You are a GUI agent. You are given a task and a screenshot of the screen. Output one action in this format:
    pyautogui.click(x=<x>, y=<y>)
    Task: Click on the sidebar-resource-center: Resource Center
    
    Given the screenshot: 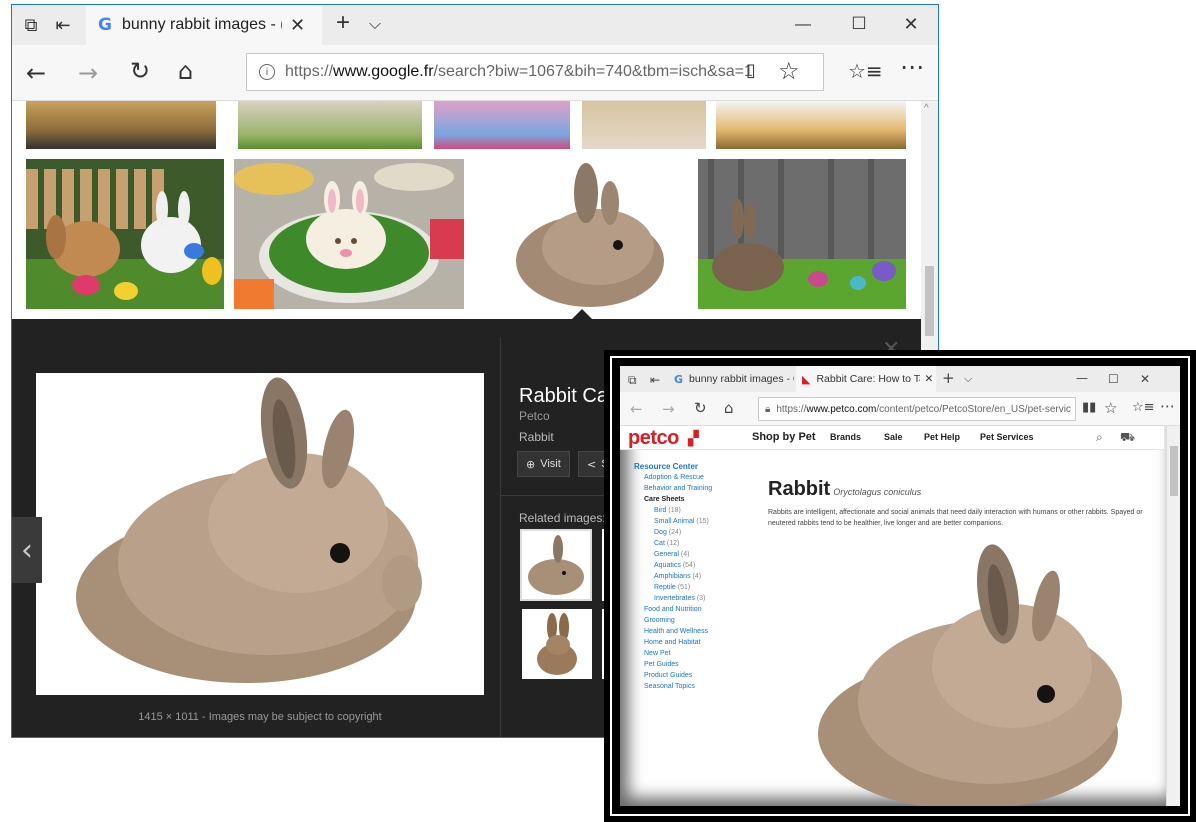 What is the action you would take?
    pyautogui.click(x=666, y=466)
    